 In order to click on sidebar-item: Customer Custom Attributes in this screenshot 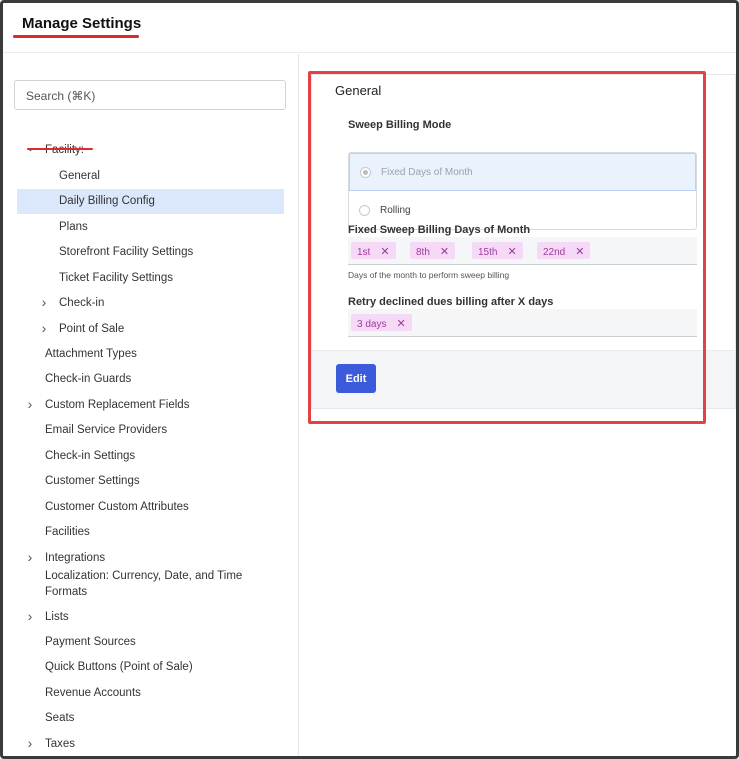, I will do `click(150, 507)`.